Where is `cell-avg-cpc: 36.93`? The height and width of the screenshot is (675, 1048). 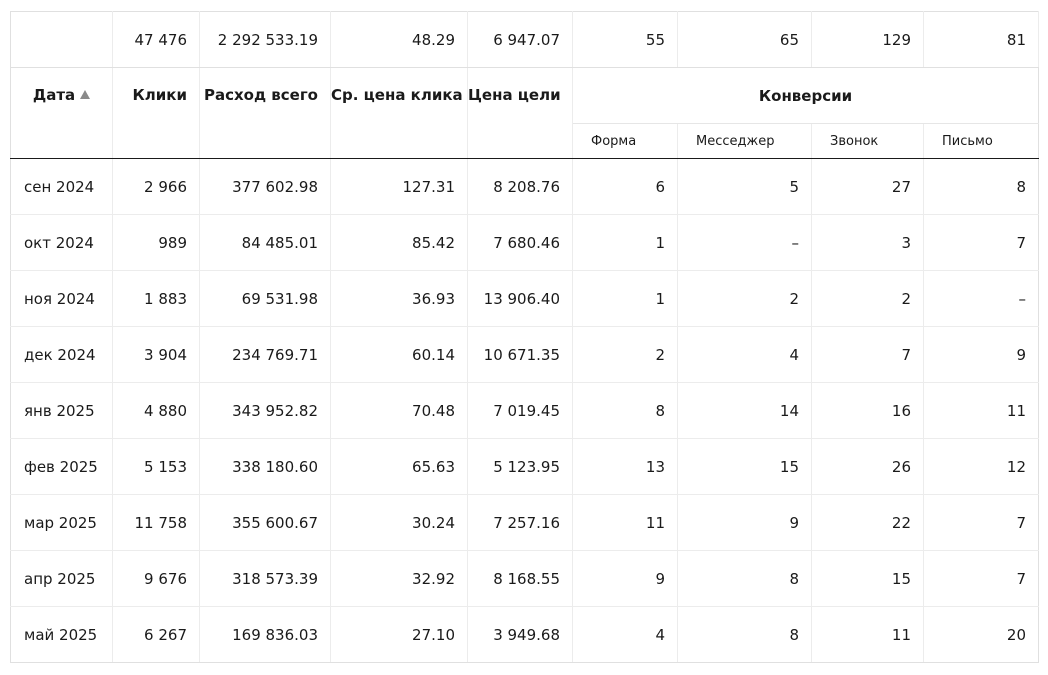
cell-avg-cpc: 36.93 is located at coordinates (399, 298).